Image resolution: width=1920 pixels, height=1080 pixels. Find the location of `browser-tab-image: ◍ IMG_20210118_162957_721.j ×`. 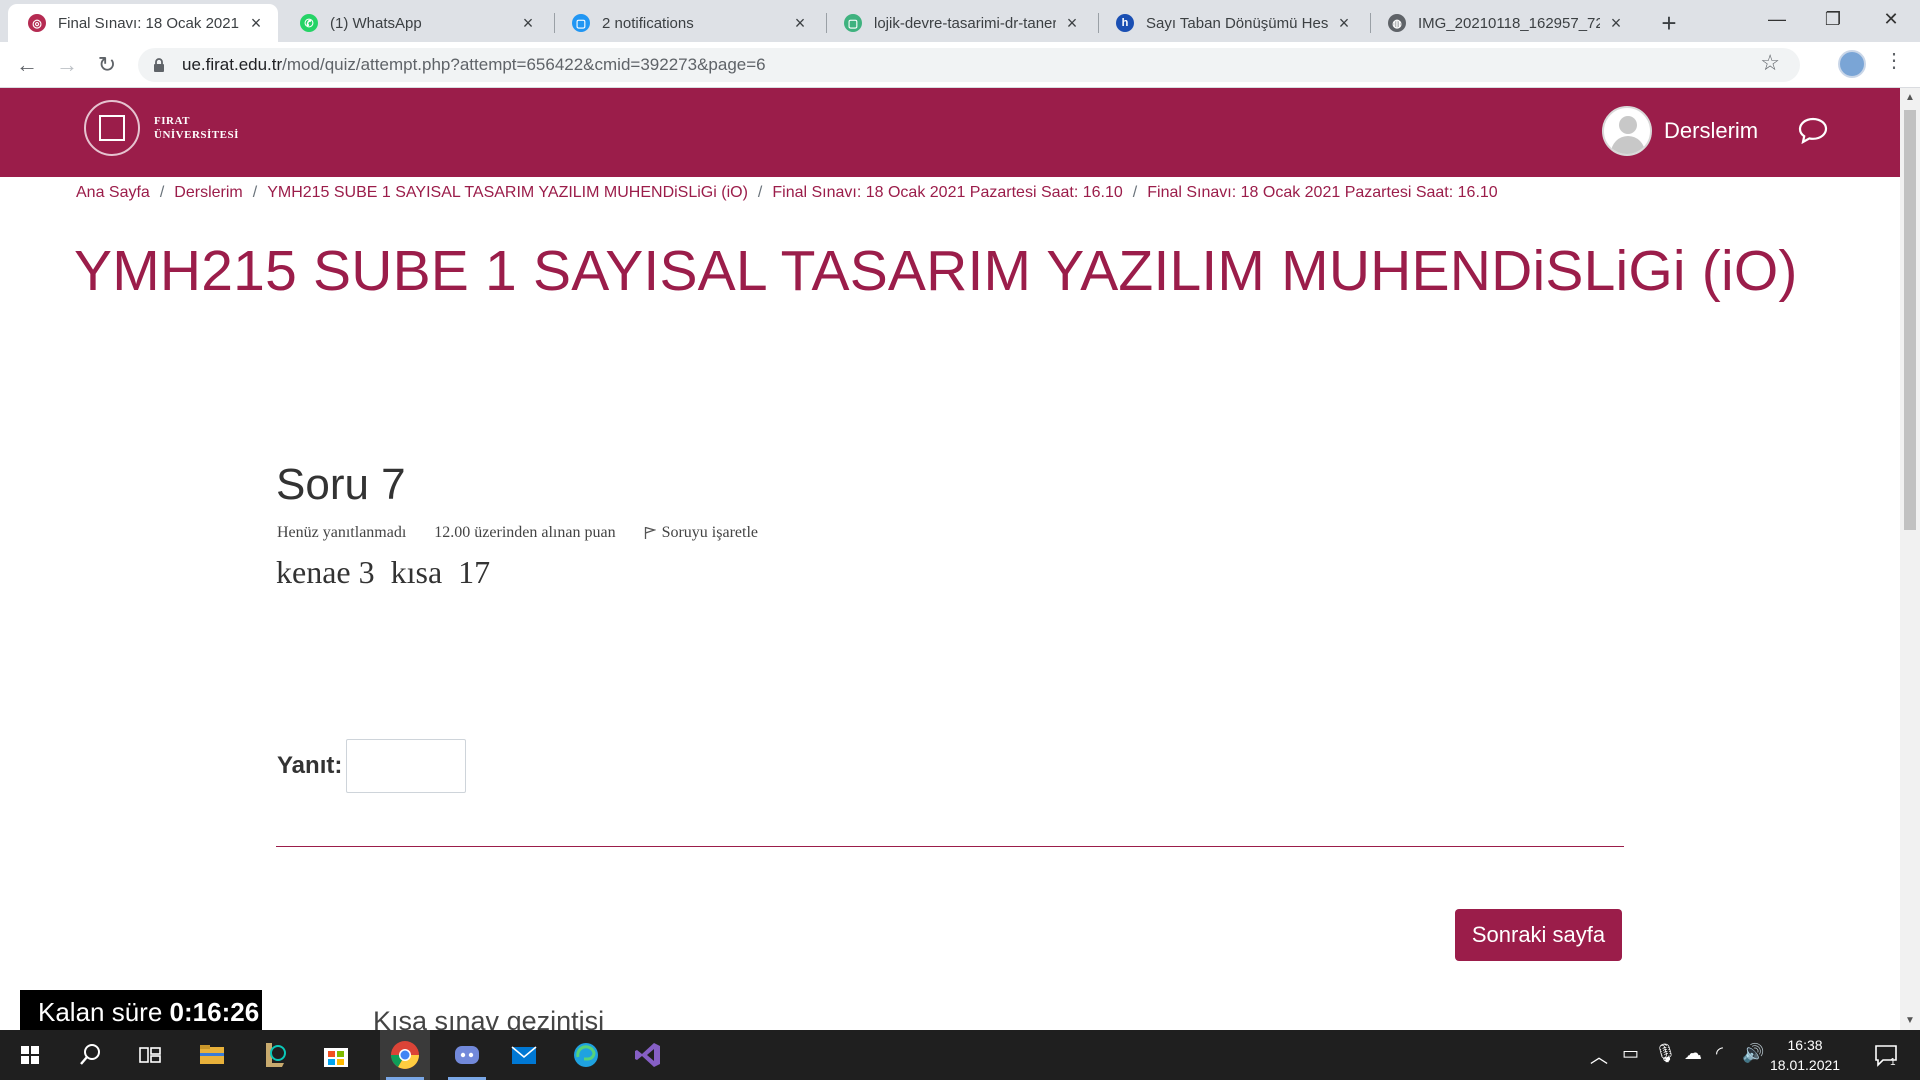

browser-tab-image: ◍ IMG_20210118_162957_721.j × is located at coordinates (1503, 23).